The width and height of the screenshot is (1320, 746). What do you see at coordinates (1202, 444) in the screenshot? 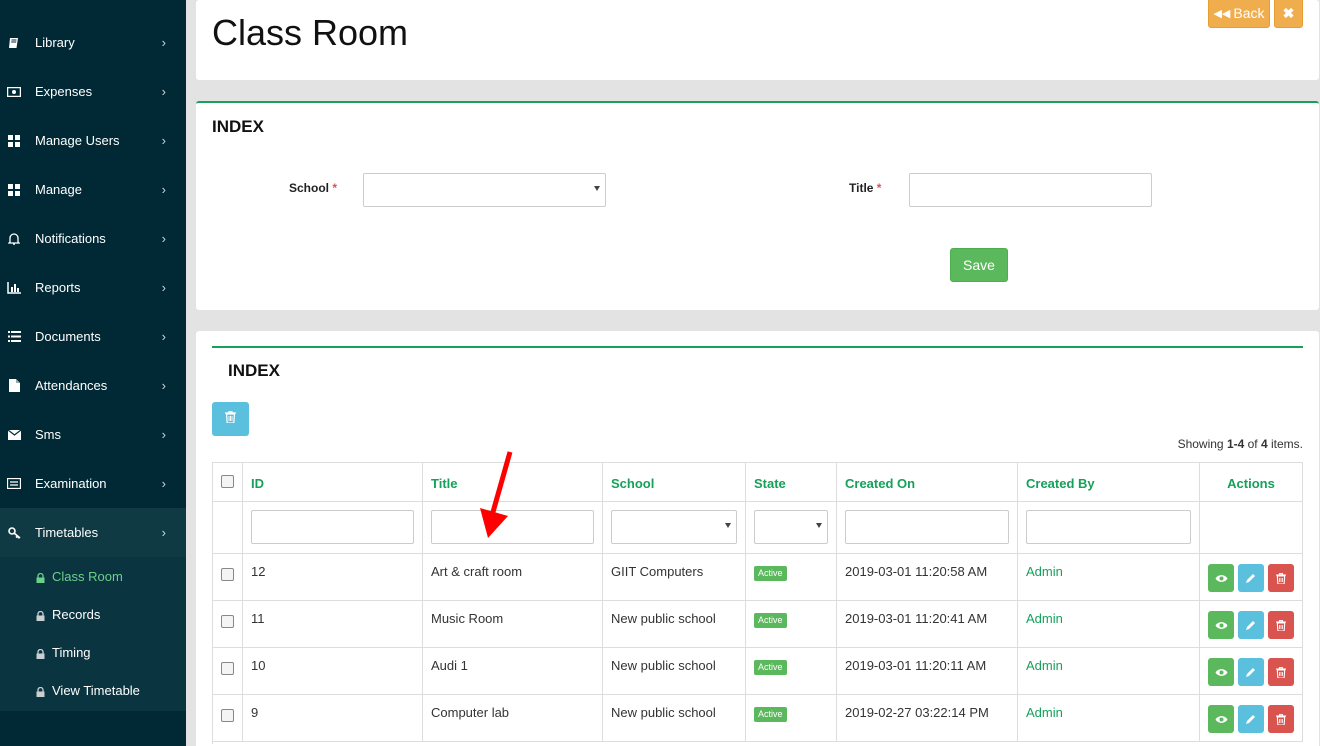
I see `summary-prefix: Showing` at bounding box center [1202, 444].